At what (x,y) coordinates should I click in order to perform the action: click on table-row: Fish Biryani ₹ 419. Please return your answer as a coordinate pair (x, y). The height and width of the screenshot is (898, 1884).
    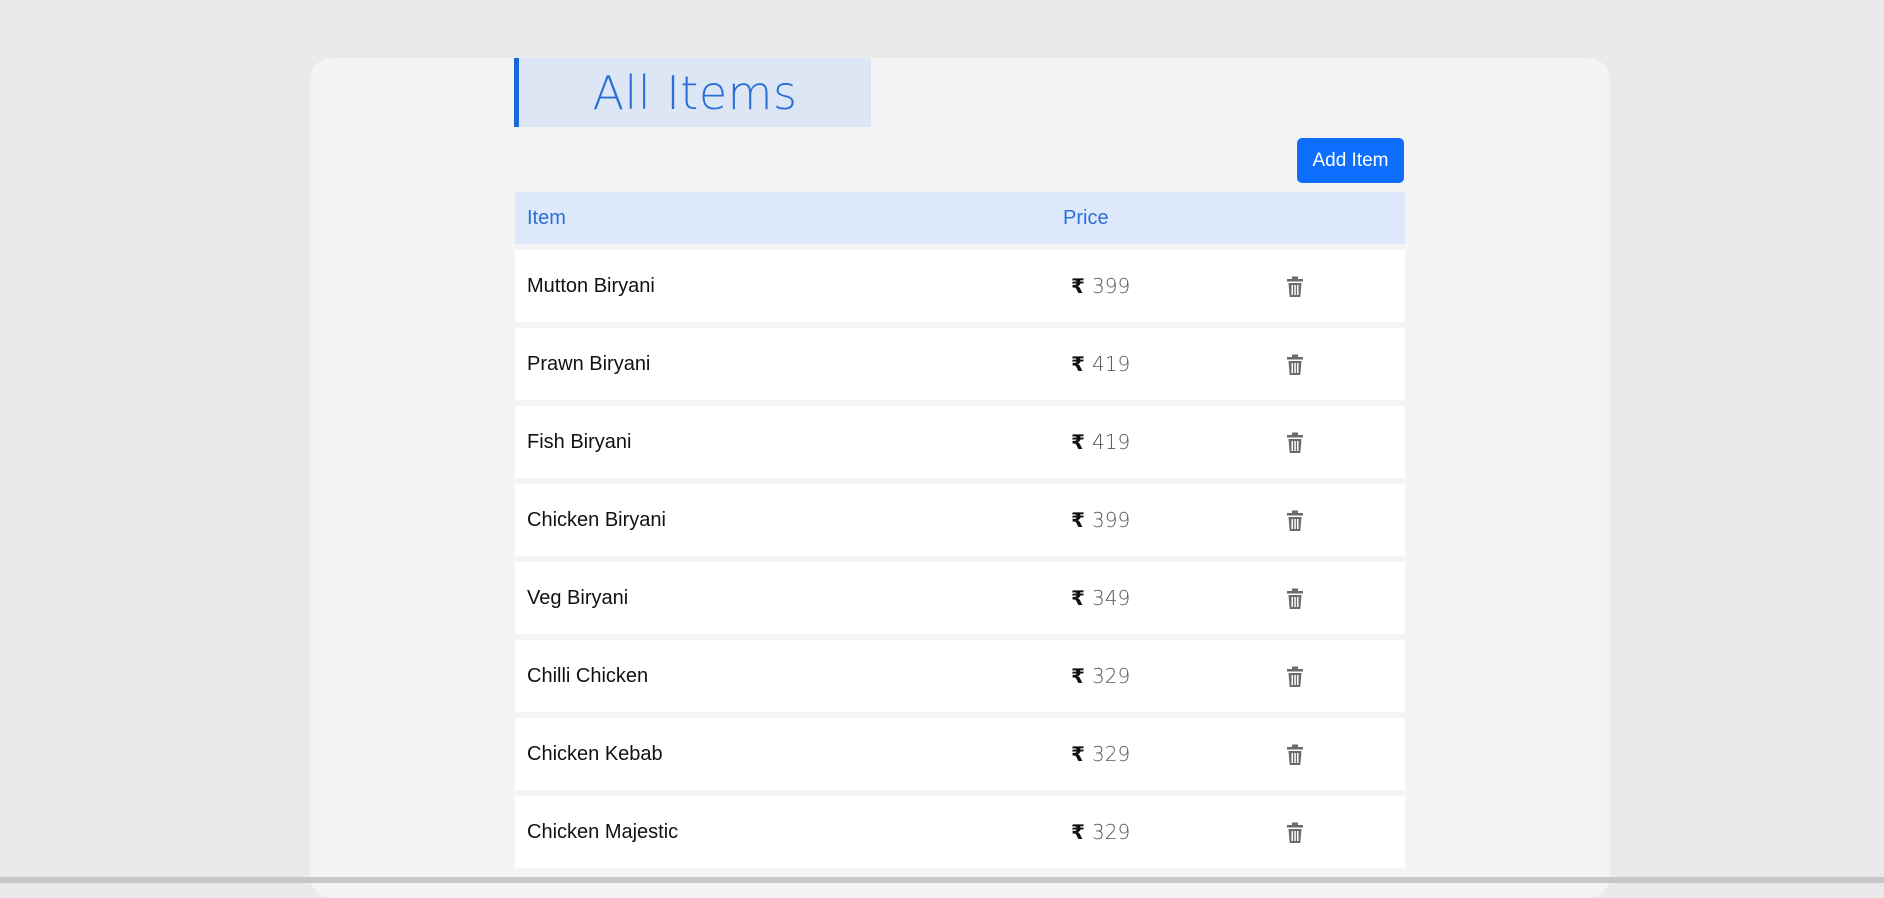
    Looking at the image, I should click on (960, 442).